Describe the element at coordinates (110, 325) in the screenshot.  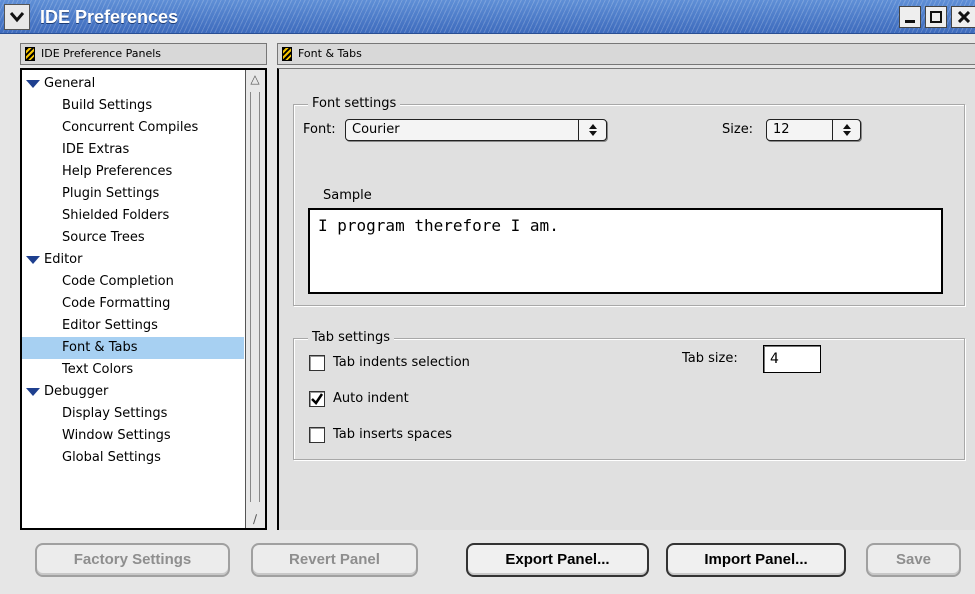
I see `tree-item-label: Editor Settings` at that location.